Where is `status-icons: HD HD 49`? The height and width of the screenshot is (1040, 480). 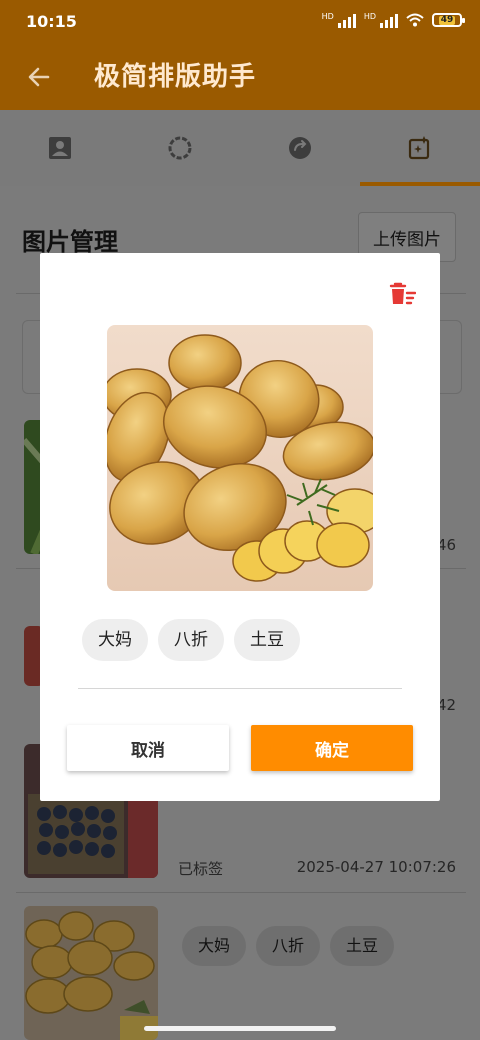
status-icons: HD HD 49 is located at coordinates (393, 20).